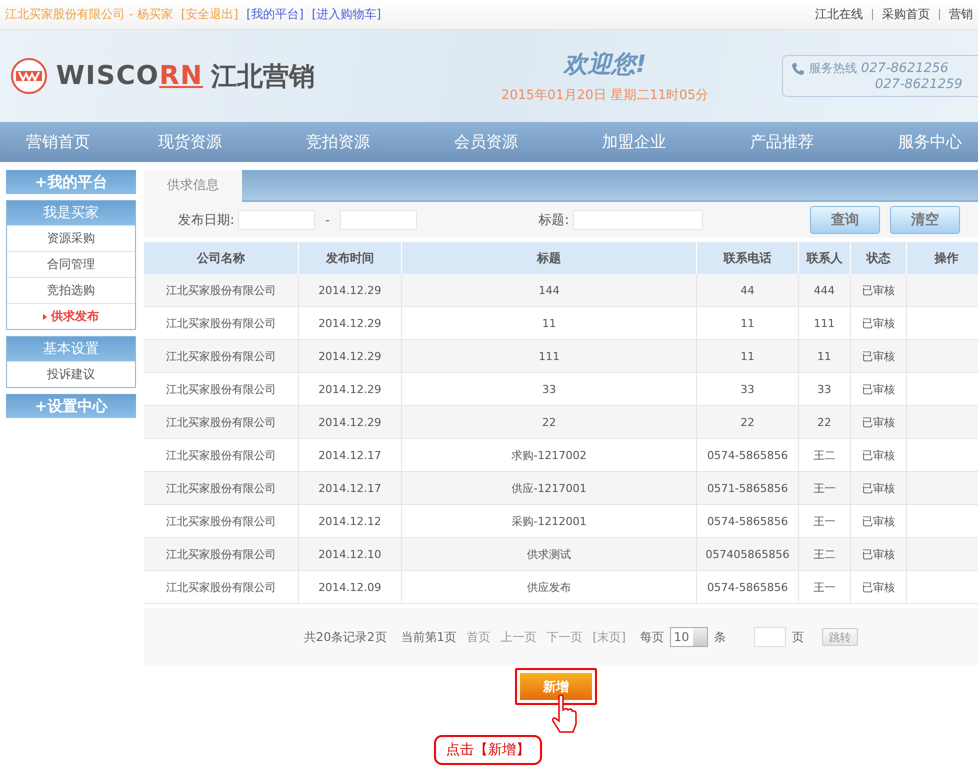  Describe the element at coordinates (130, 76) in the screenshot. I see `logo-wordmark: WISCORN` at that location.